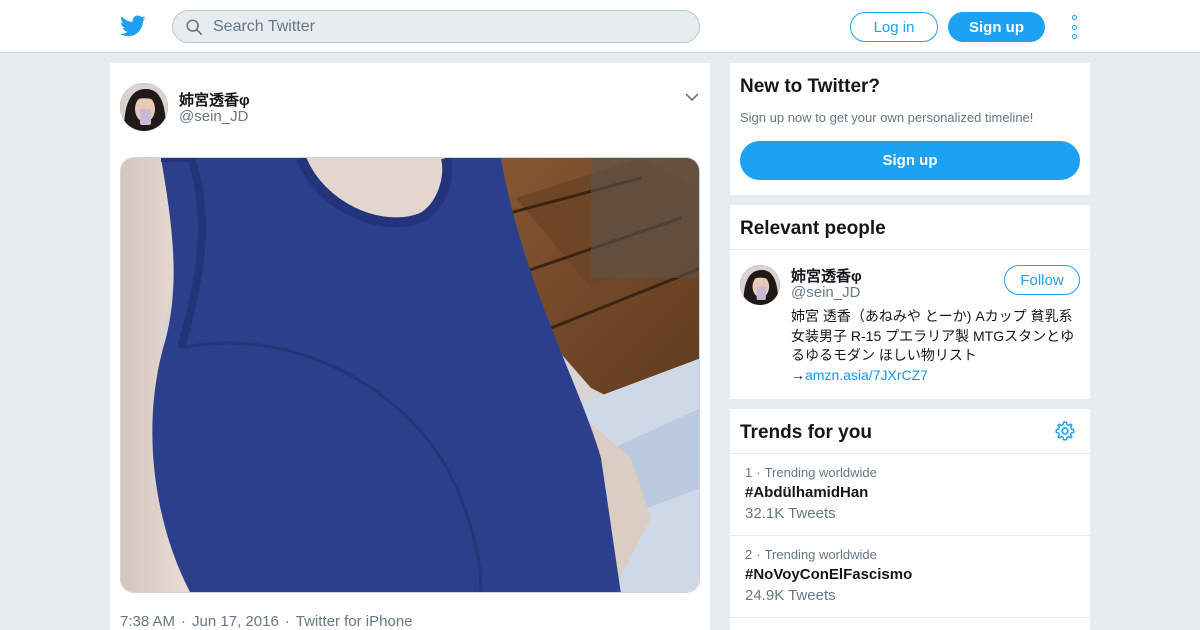 Image resolution: width=1200 pixels, height=630 pixels. I want to click on trends-title: Trends for you, so click(806, 432).